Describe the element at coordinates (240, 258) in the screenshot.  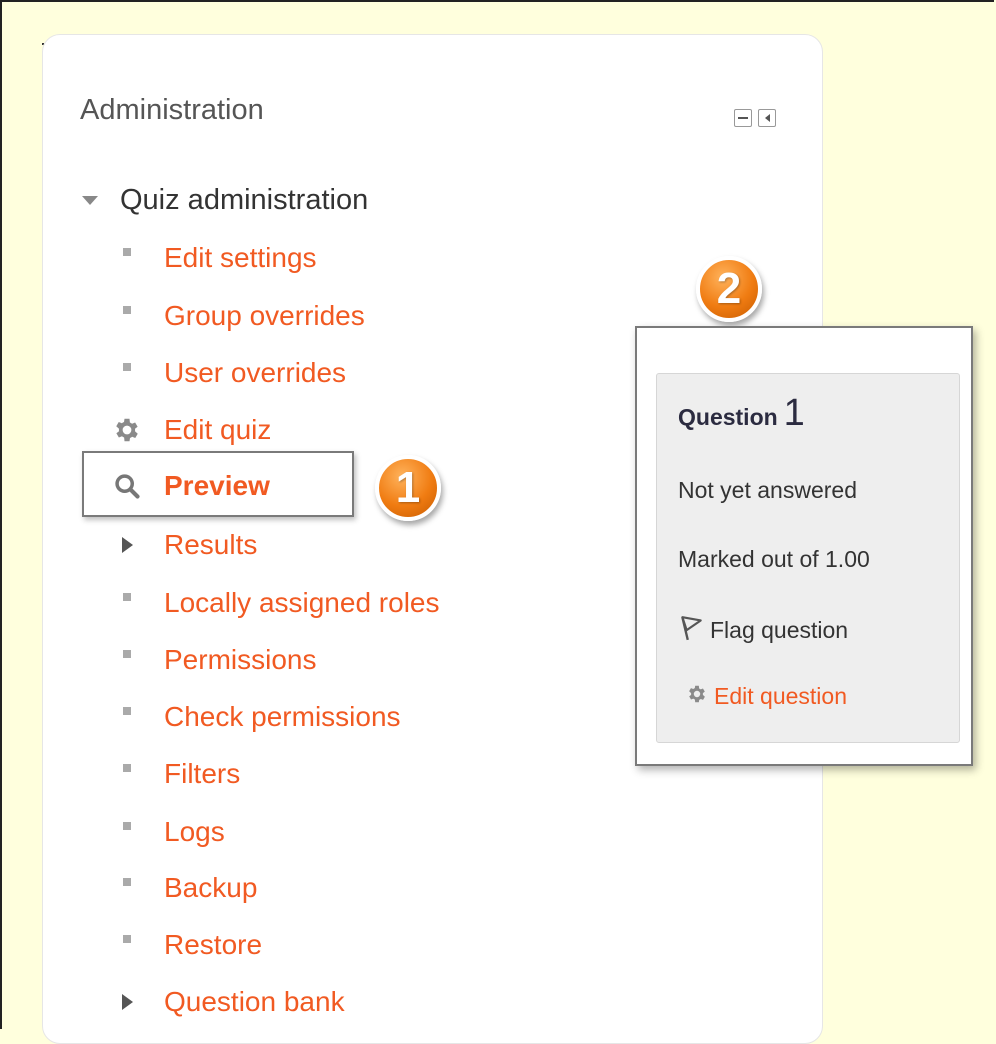
I see `nav-item-label: Edit settings` at that location.